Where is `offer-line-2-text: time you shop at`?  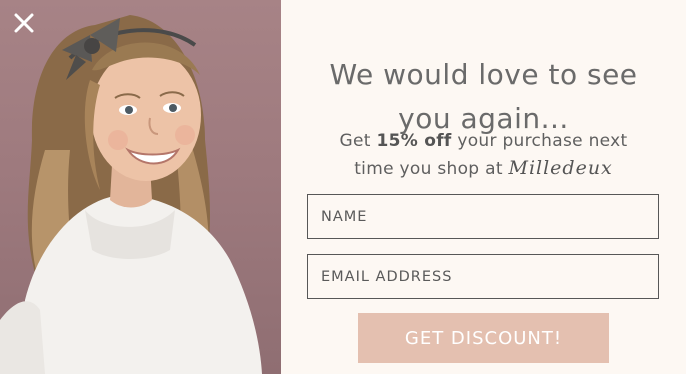
offer-line-2-text: time you shop at is located at coordinates (431, 169).